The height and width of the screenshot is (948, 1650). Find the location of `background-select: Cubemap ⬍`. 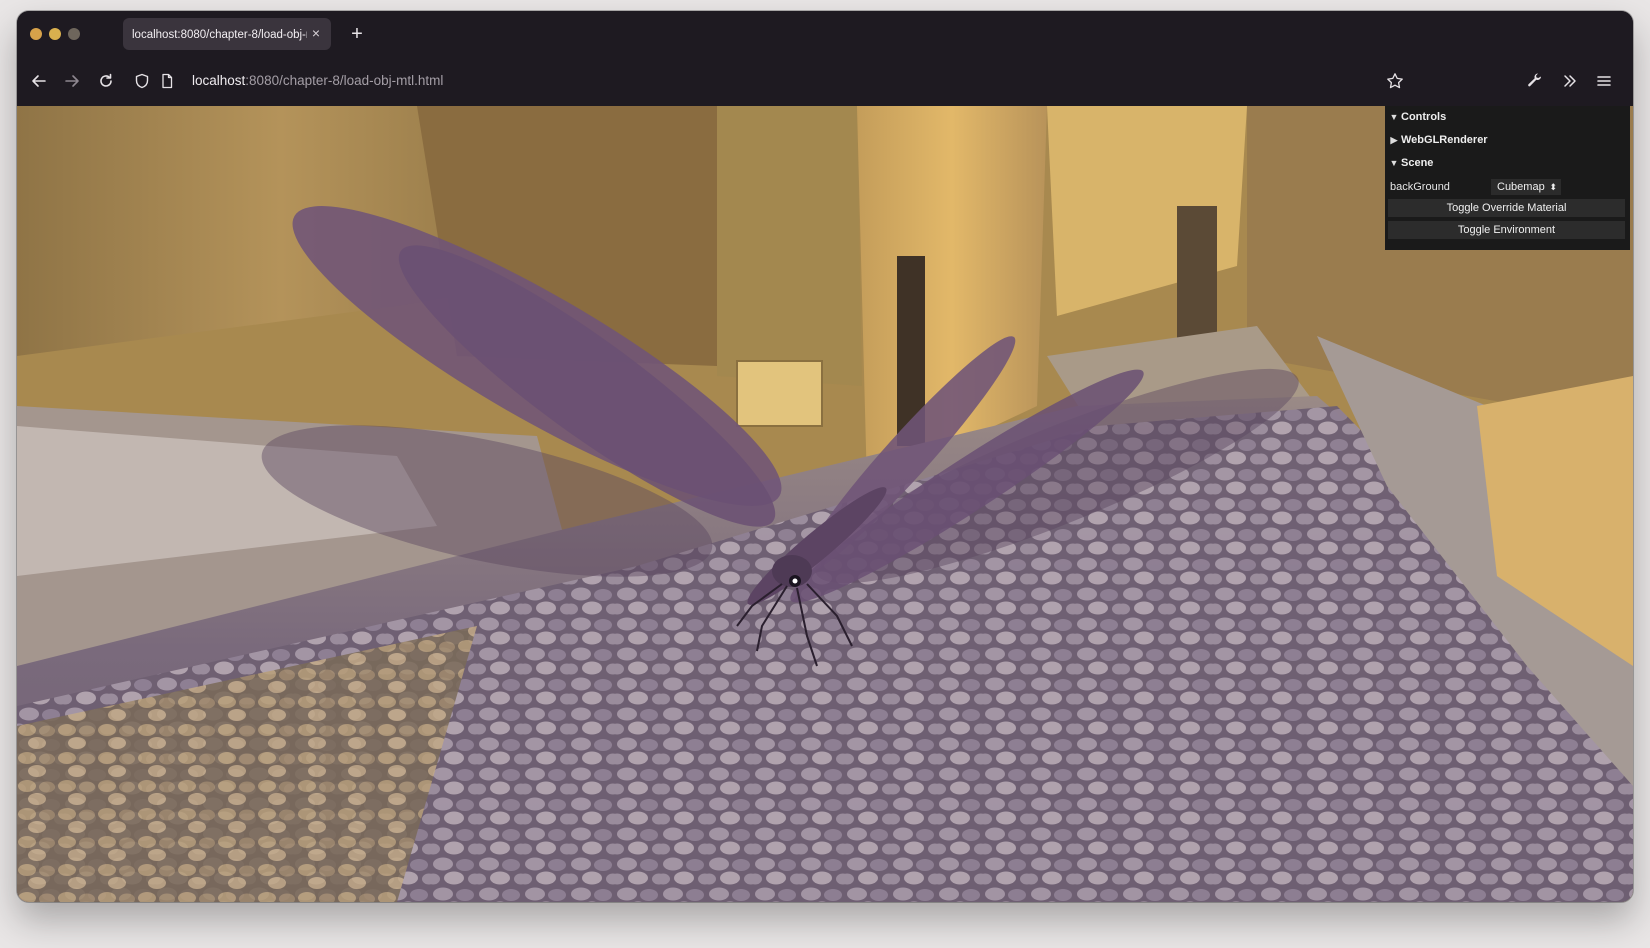

background-select: Cubemap ⬍ is located at coordinates (1526, 187).